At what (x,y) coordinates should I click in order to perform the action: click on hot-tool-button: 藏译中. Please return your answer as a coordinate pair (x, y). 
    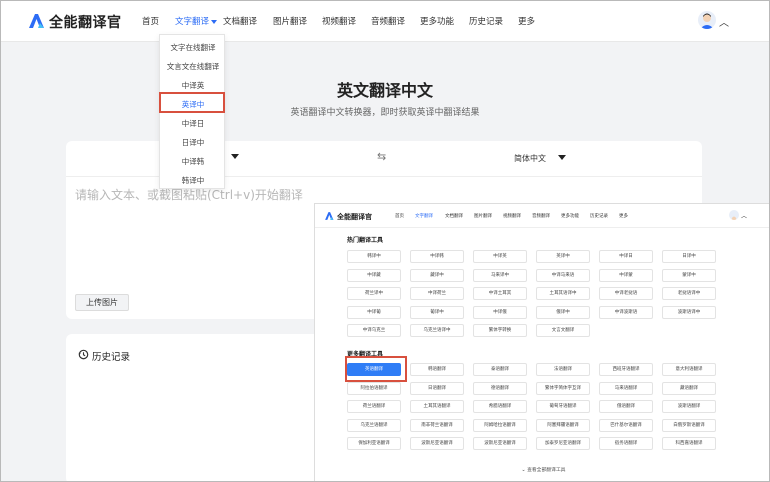
    Looking at the image, I should click on (437, 275).